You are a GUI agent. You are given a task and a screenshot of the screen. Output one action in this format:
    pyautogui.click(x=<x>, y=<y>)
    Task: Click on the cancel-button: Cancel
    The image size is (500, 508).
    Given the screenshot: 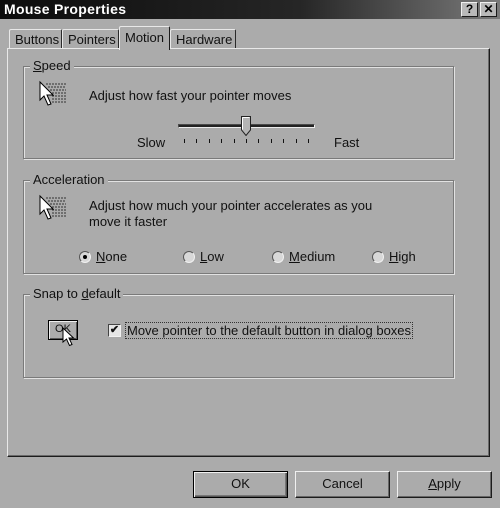 What is the action you would take?
    pyautogui.click(x=342, y=484)
    